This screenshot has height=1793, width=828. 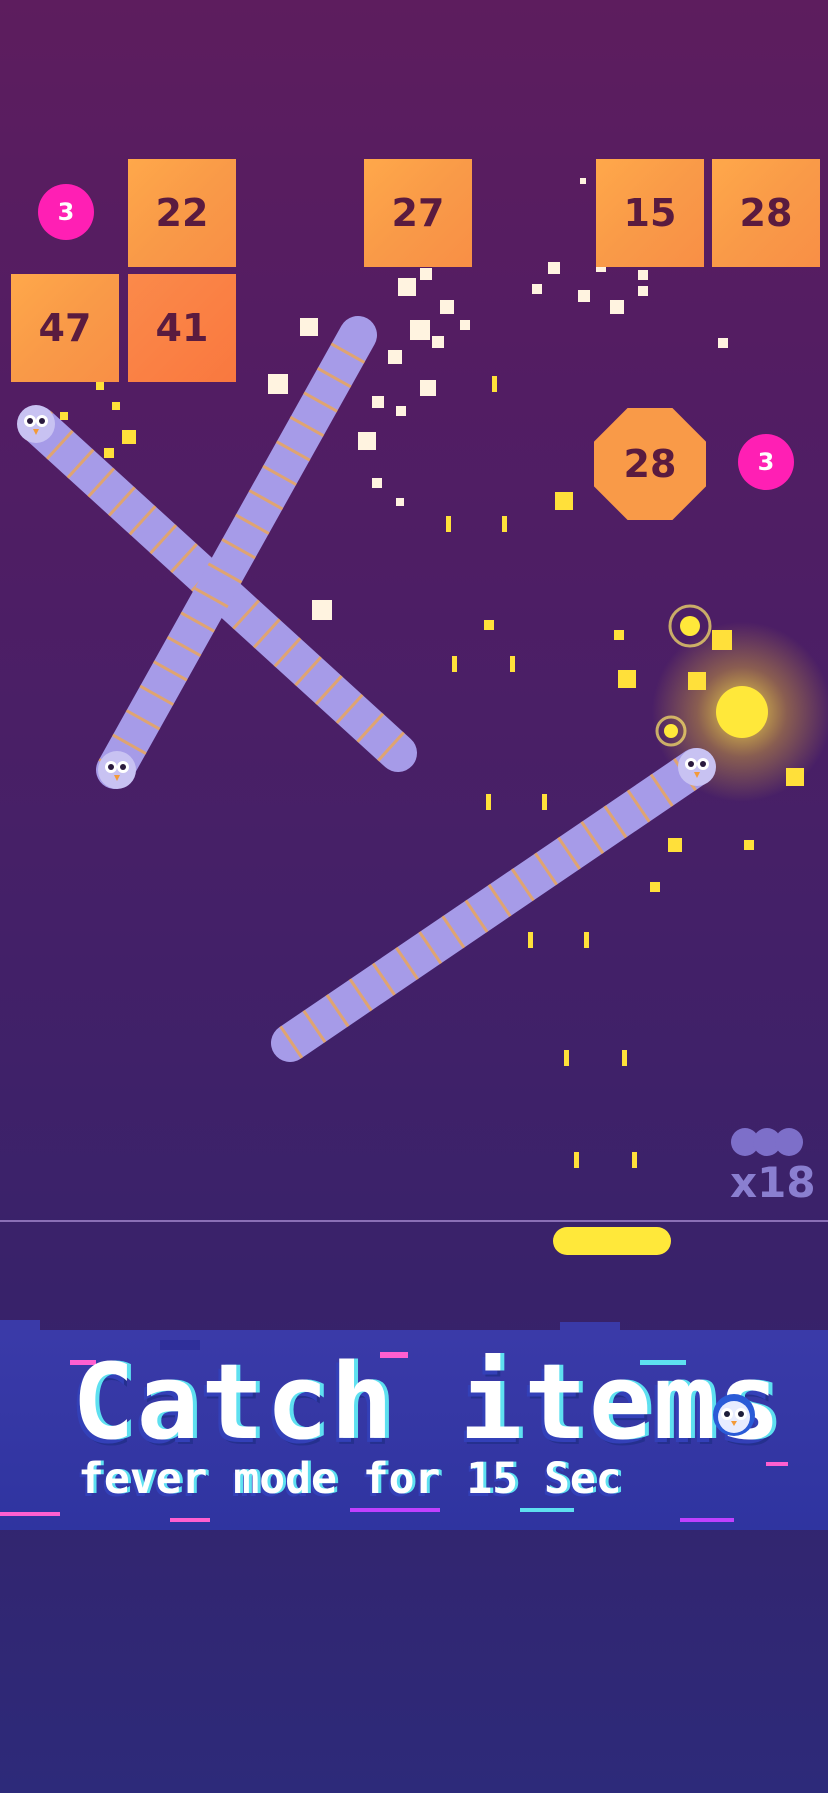 I want to click on ball-count: x18, so click(x=773, y=1167).